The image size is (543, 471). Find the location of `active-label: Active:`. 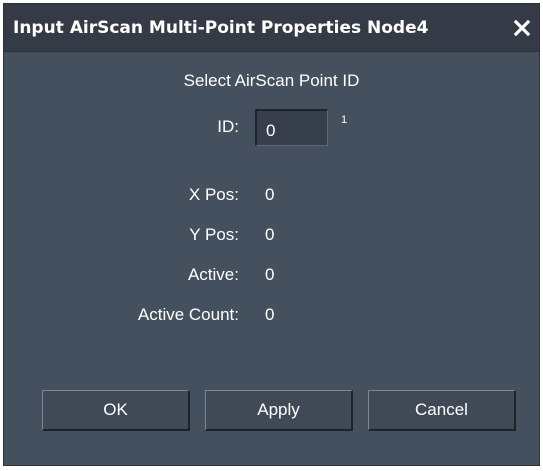

active-label: Active: is located at coordinates (213, 274).